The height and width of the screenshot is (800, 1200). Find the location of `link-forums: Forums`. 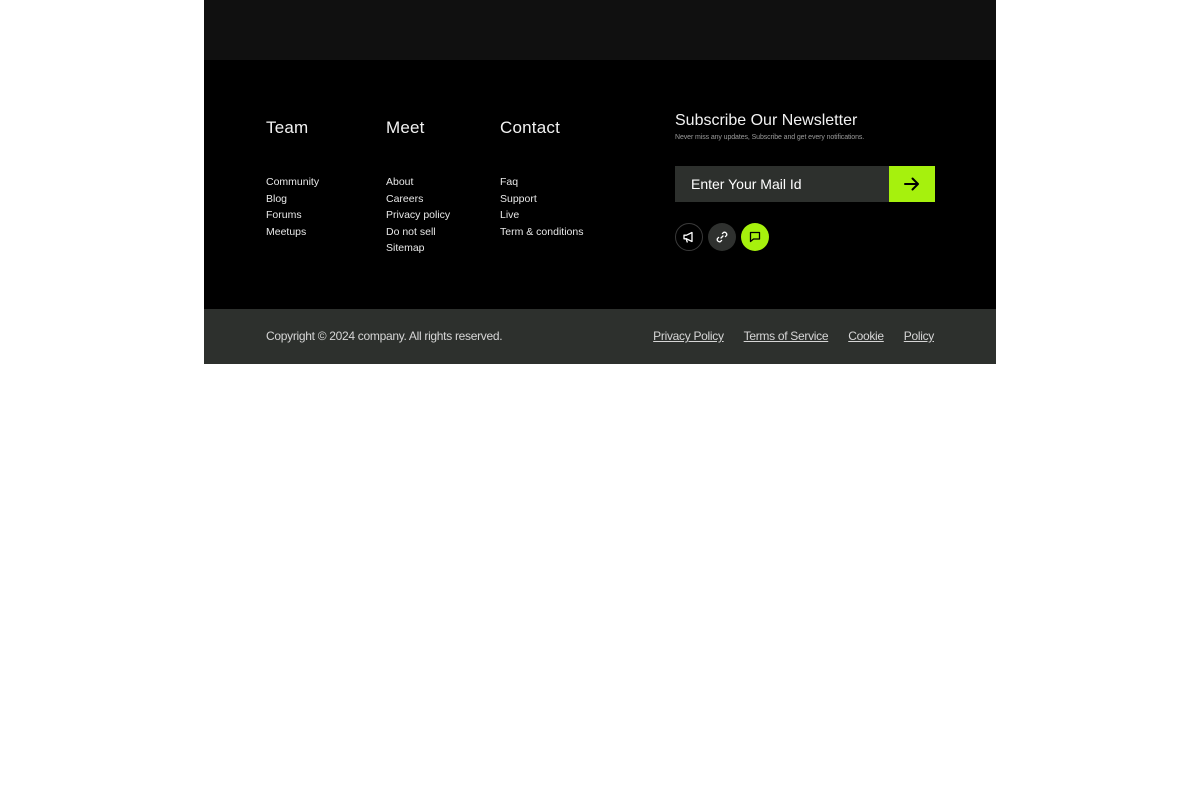

link-forums: Forums is located at coordinates (284, 215).